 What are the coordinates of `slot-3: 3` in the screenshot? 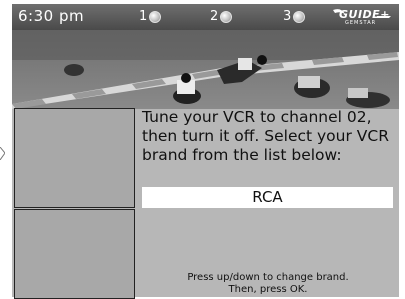 It's located at (294, 16).